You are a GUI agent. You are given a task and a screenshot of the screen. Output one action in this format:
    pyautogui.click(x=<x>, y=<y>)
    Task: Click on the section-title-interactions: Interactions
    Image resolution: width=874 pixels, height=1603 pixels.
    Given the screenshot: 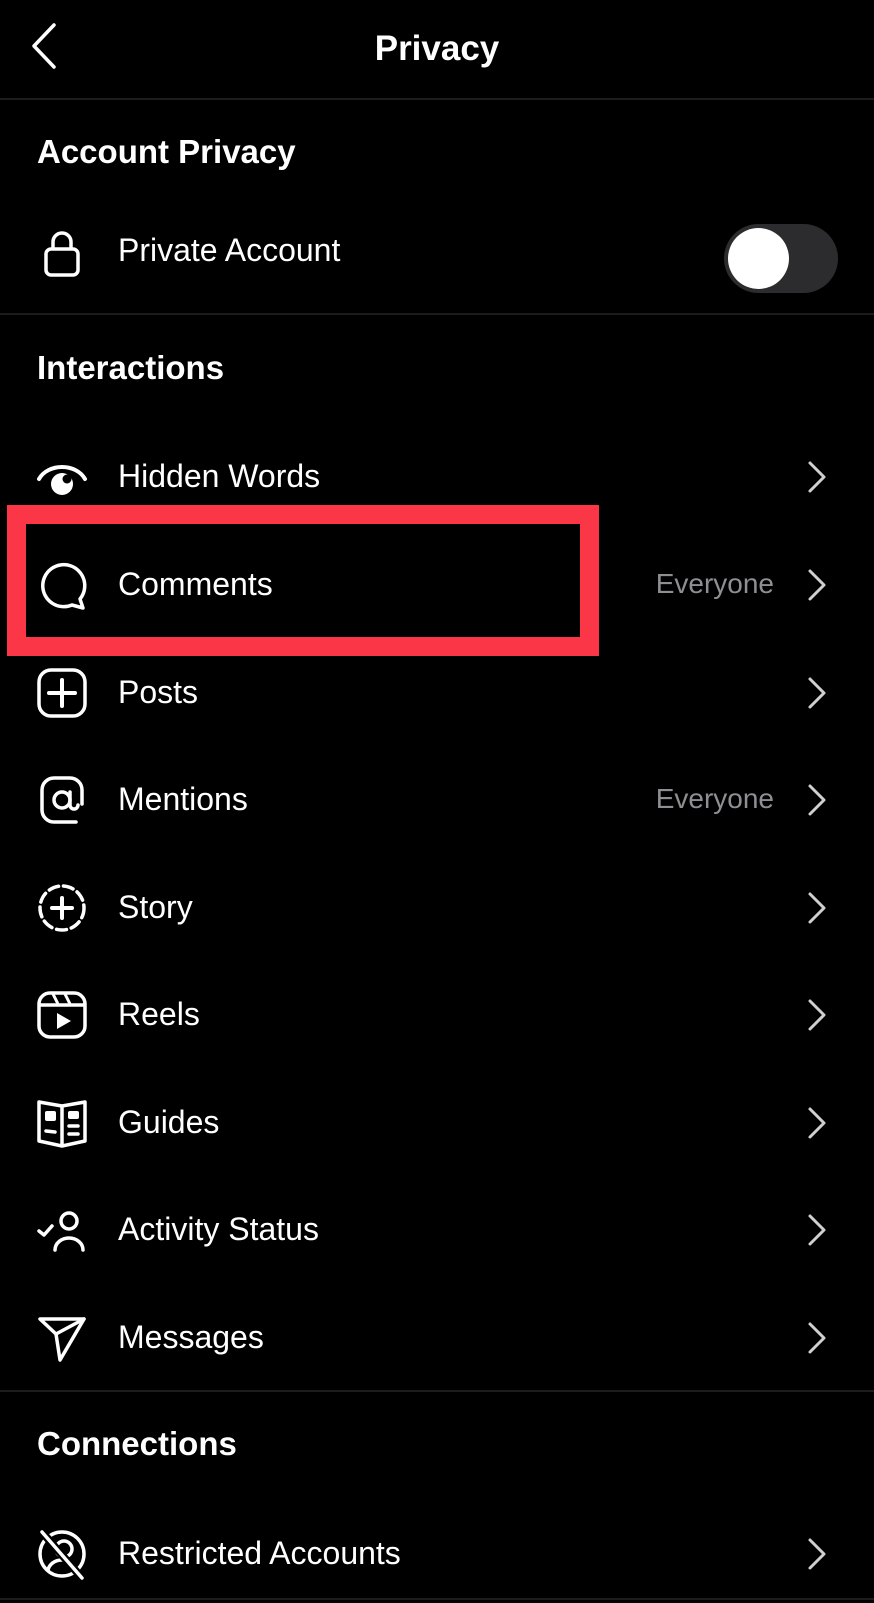 What is the action you would take?
    pyautogui.click(x=131, y=367)
    